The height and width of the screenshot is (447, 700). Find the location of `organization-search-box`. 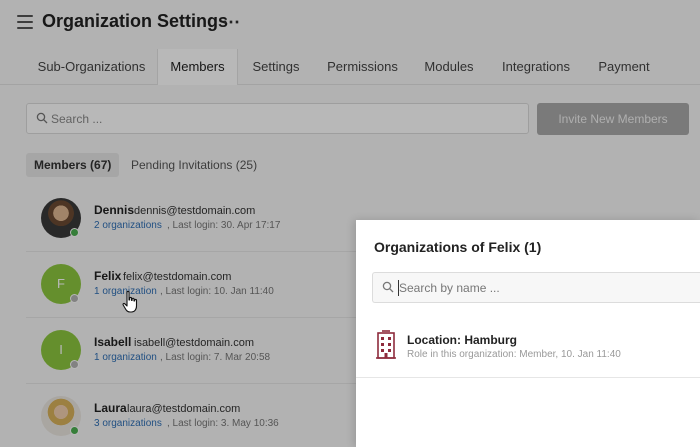

organization-search-box is located at coordinates (536, 287).